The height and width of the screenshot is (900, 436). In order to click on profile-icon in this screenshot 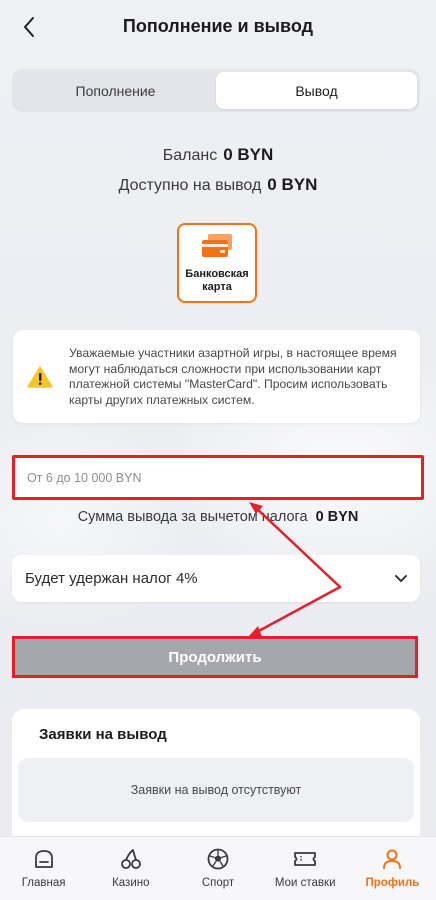, I will do `click(392, 859)`.